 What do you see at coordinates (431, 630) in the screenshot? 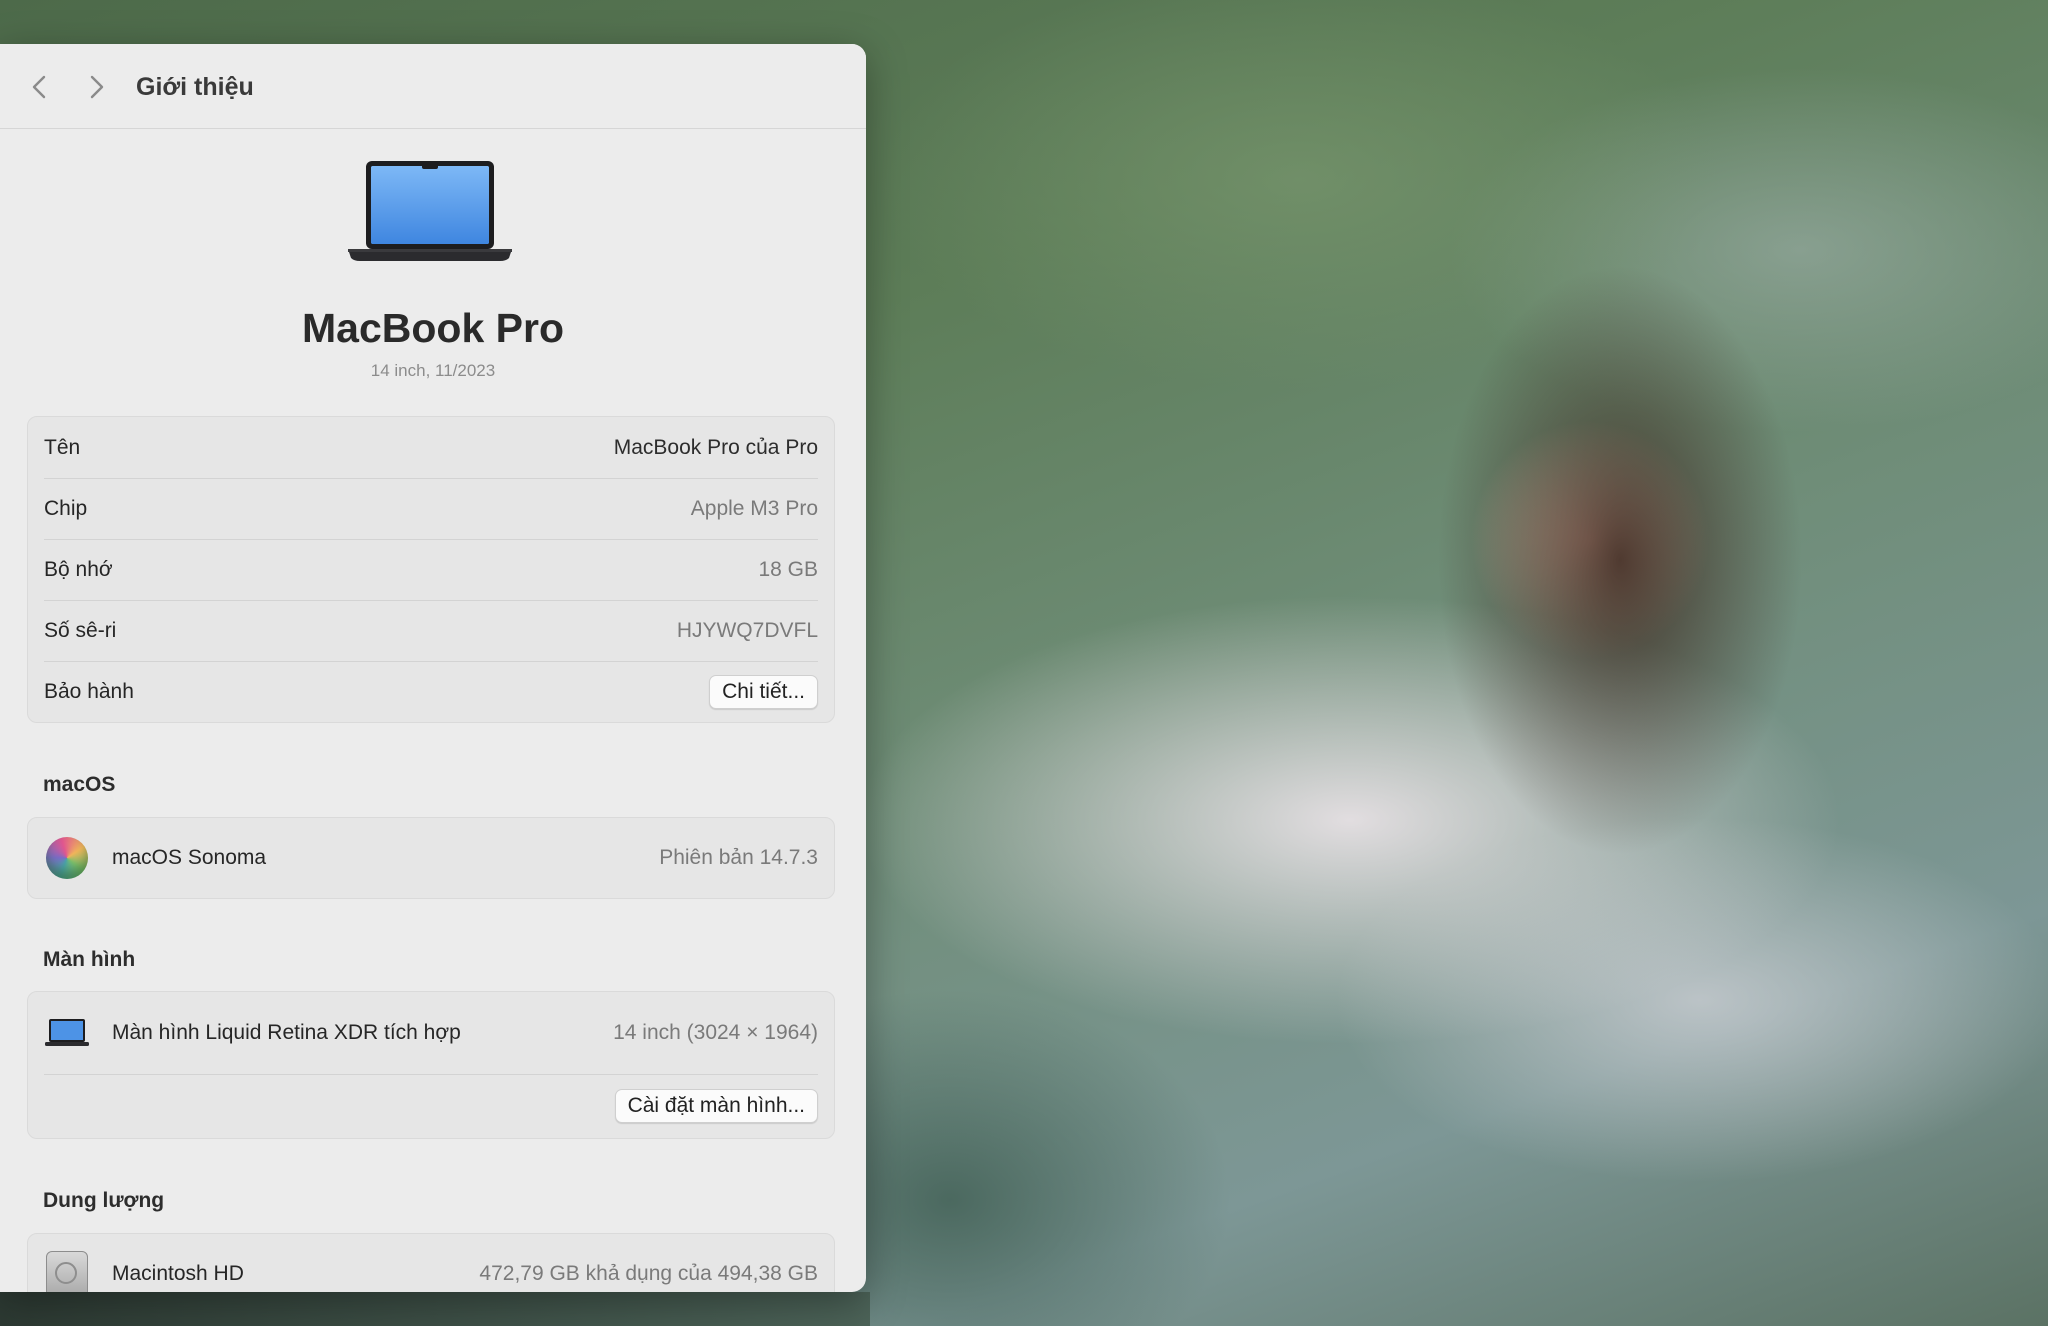
I see `info-row-serial: Số sê-ri HJYWQ7DVFL` at bounding box center [431, 630].